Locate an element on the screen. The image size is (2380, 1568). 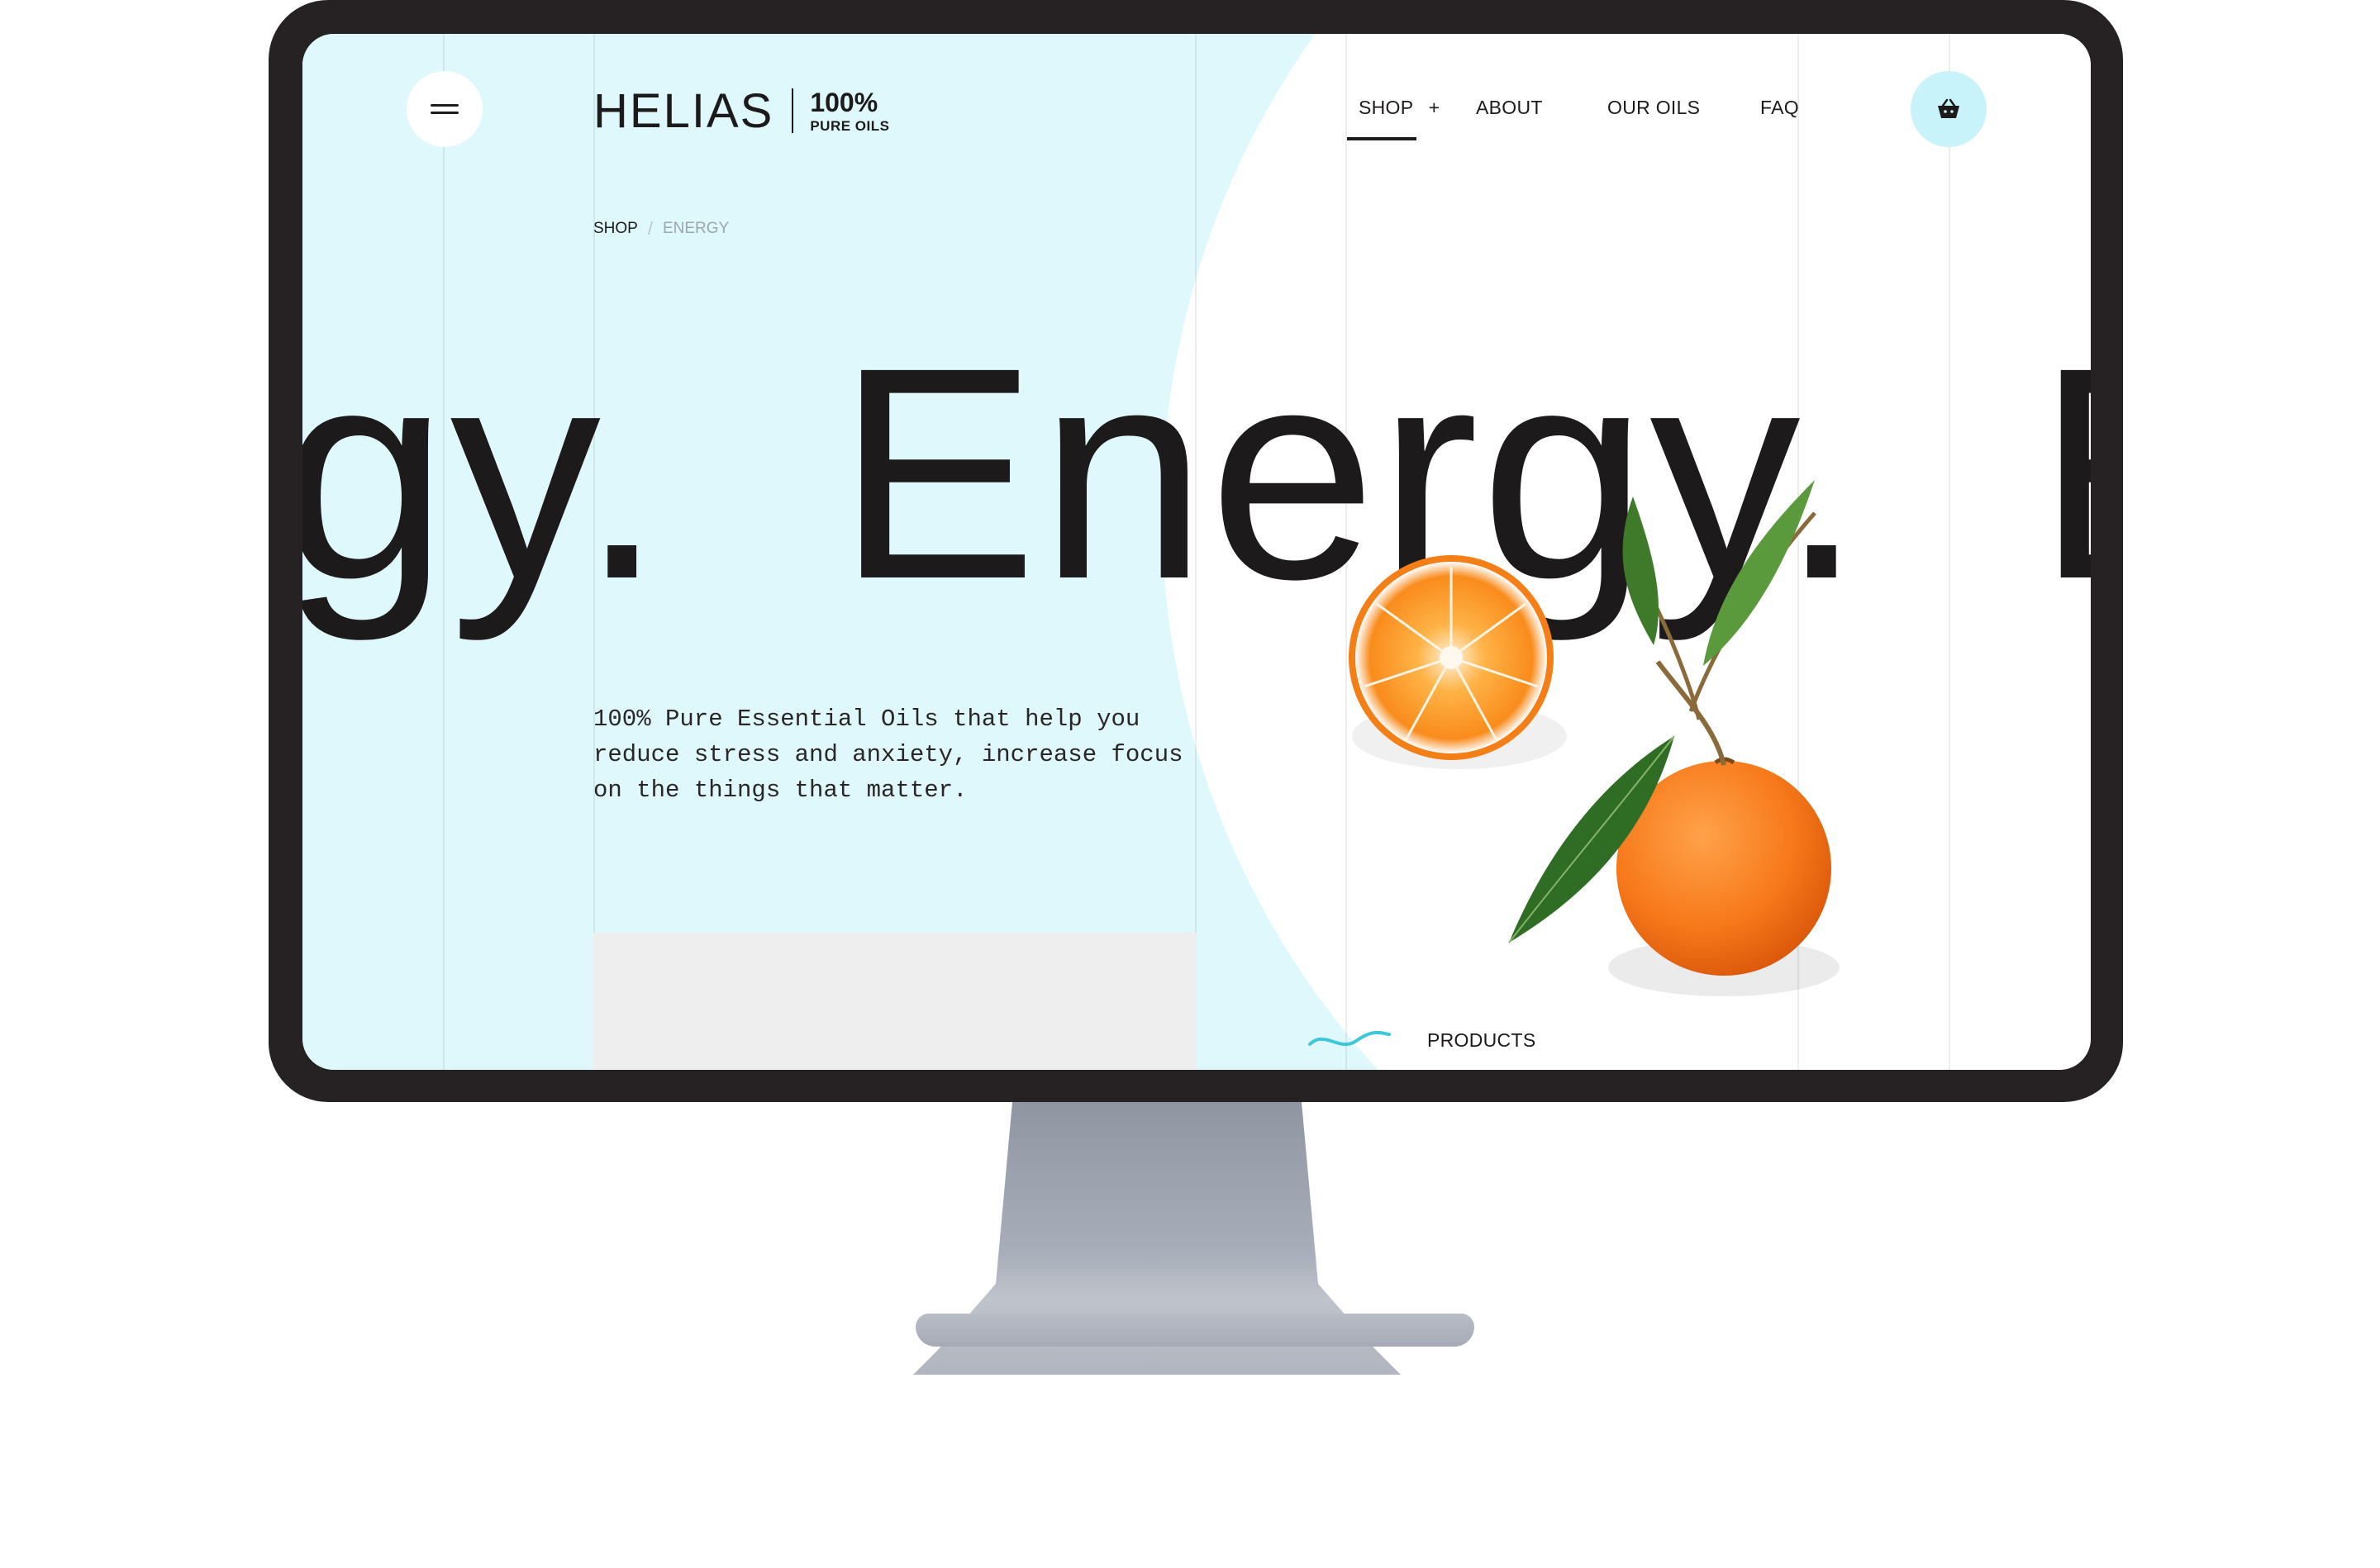
logo-badge: 100% PURE OILS is located at coordinates (849, 111).